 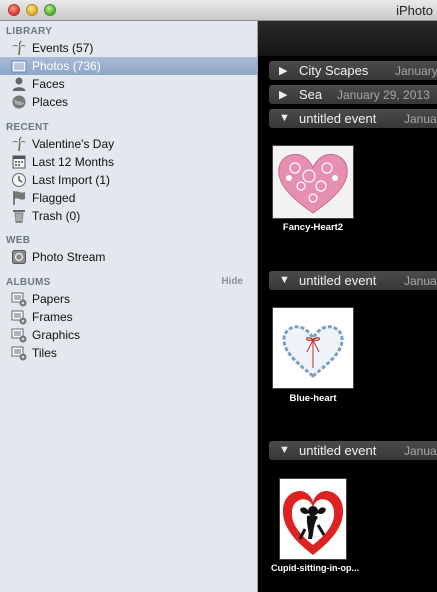 What do you see at coordinates (52, 317) in the screenshot?
I see `sidebar-item-label: Frames` at bounding box center [52, 317].